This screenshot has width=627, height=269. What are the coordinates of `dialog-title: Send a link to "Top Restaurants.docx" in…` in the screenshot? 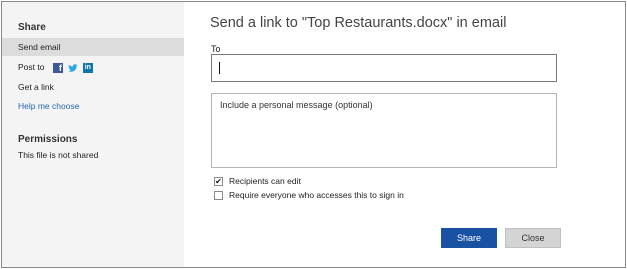 It's located at (358, 23).